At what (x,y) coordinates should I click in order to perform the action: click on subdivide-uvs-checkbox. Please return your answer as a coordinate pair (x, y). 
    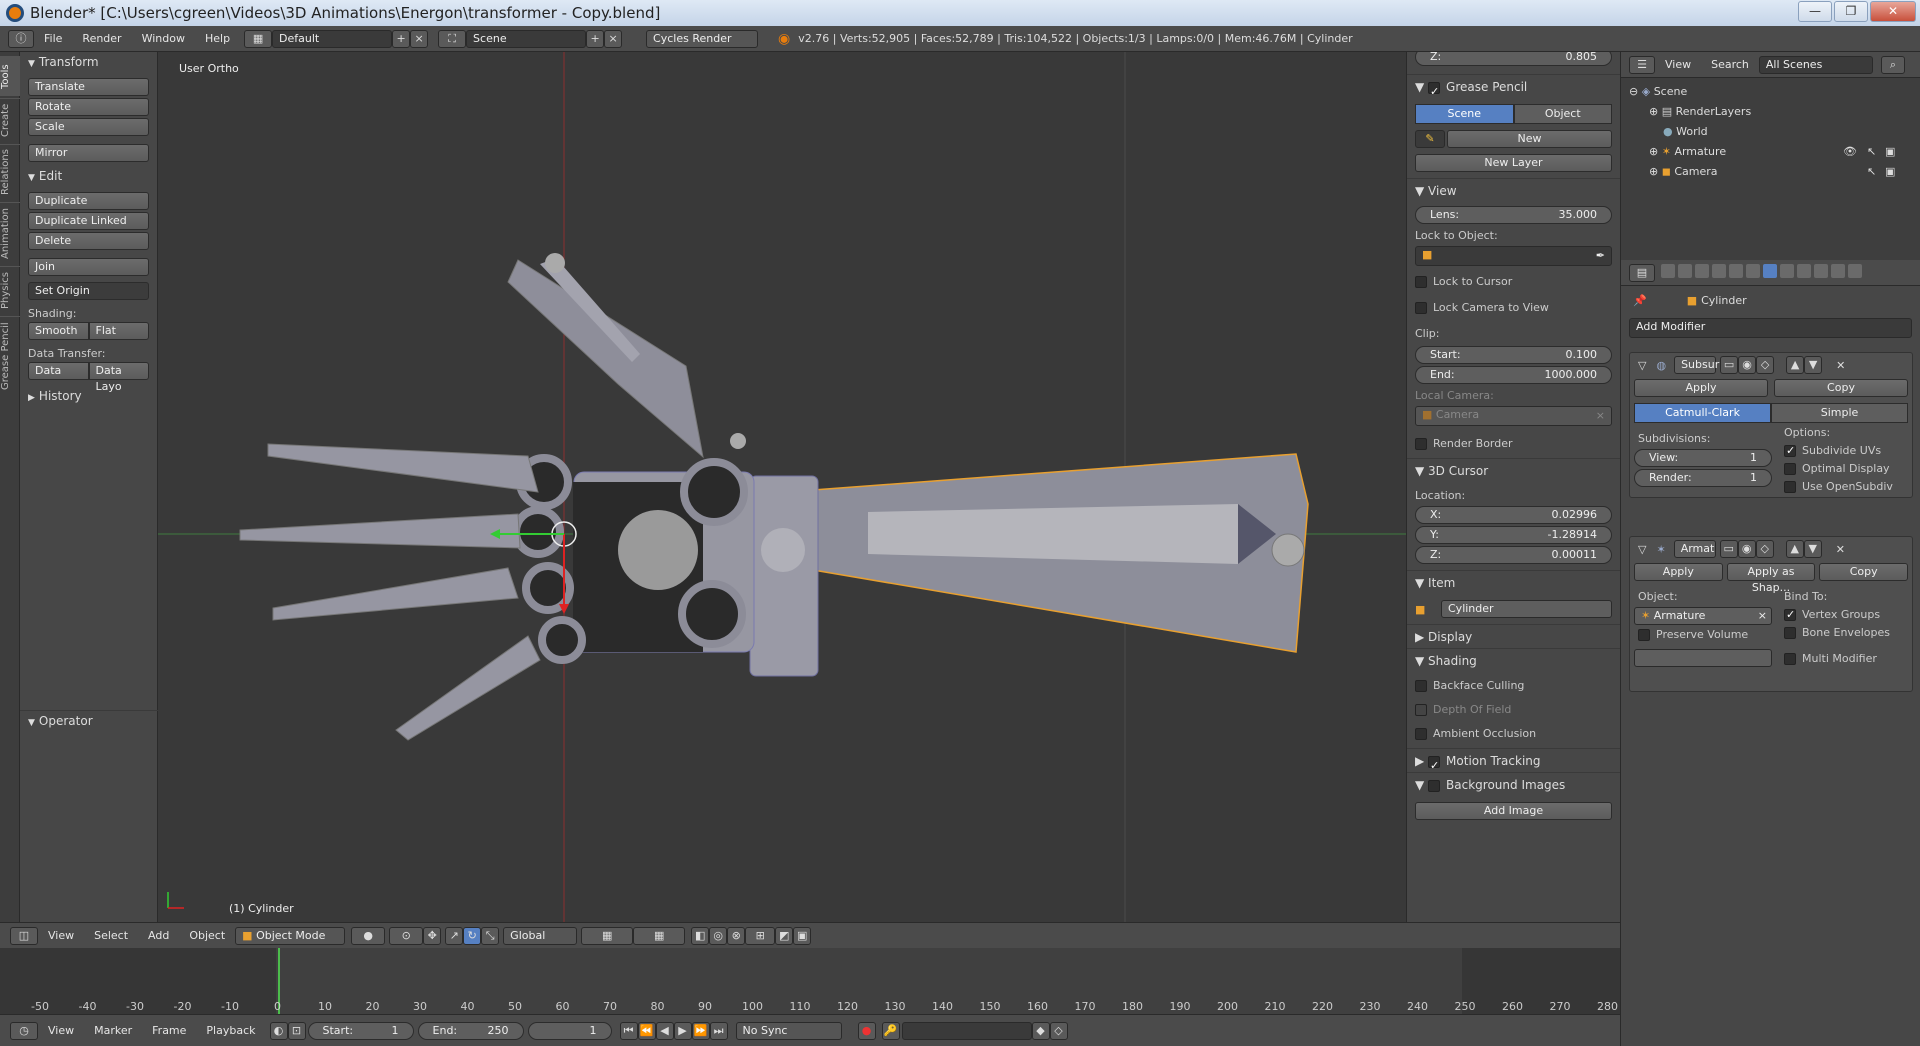
    Looking at the image, I should click on (1790, 451).